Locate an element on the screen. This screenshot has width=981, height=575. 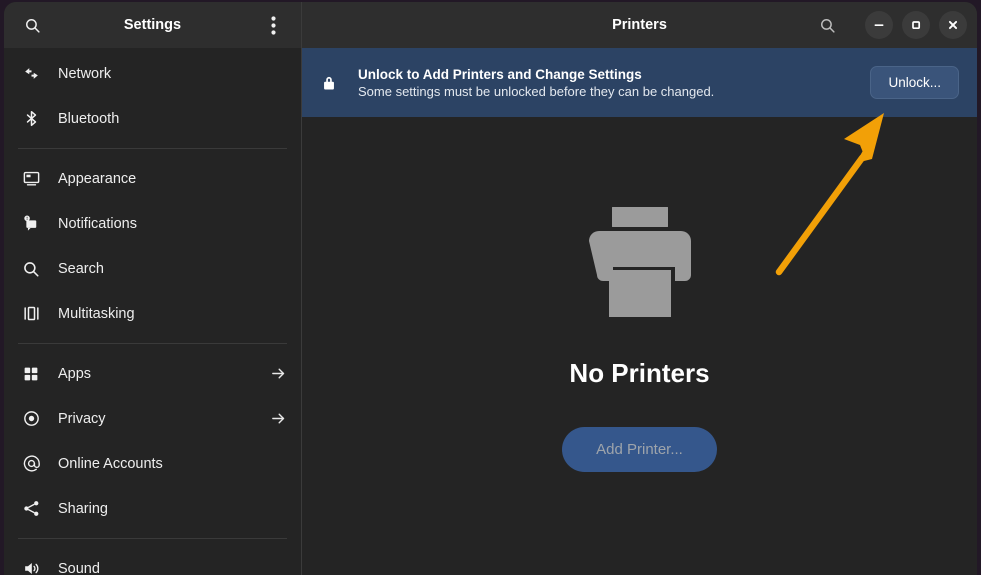
sidebar-item-label: Notifications is located at coordinates (97, 223).